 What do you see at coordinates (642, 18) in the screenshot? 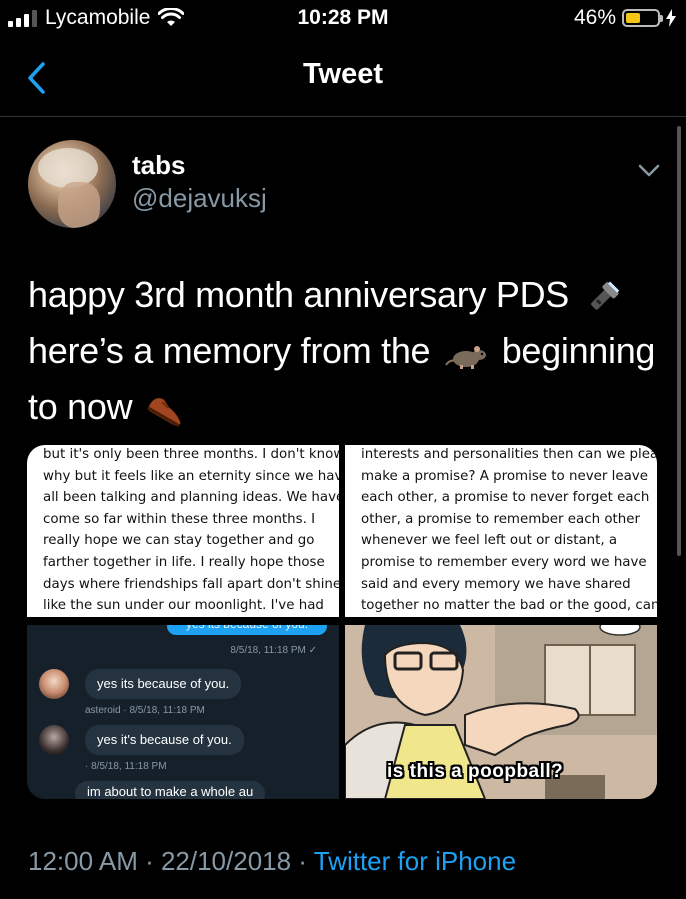
I see `battery-icon` at bounding box center [642, 18].